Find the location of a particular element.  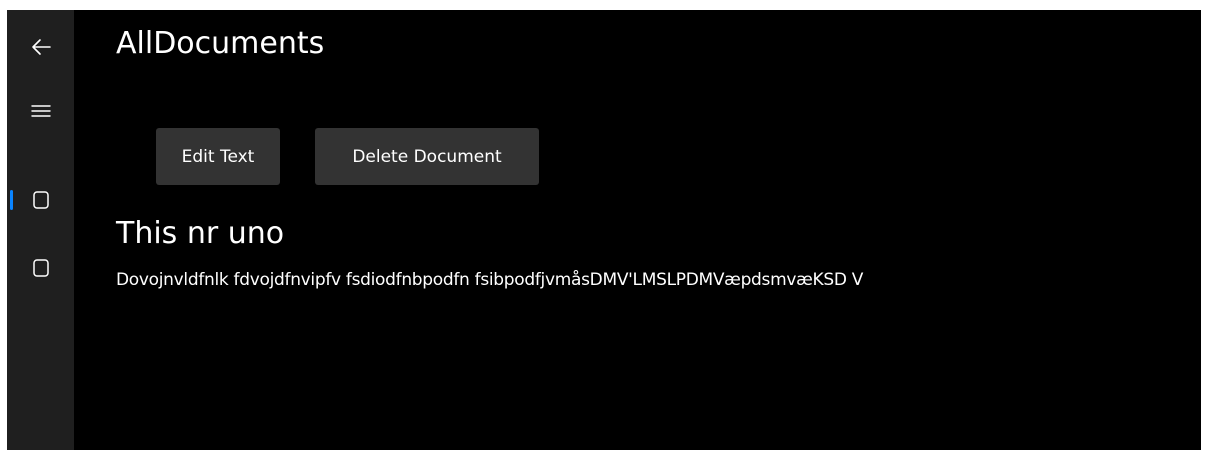

back-arrow-icon is located at coordinates (41, 47).